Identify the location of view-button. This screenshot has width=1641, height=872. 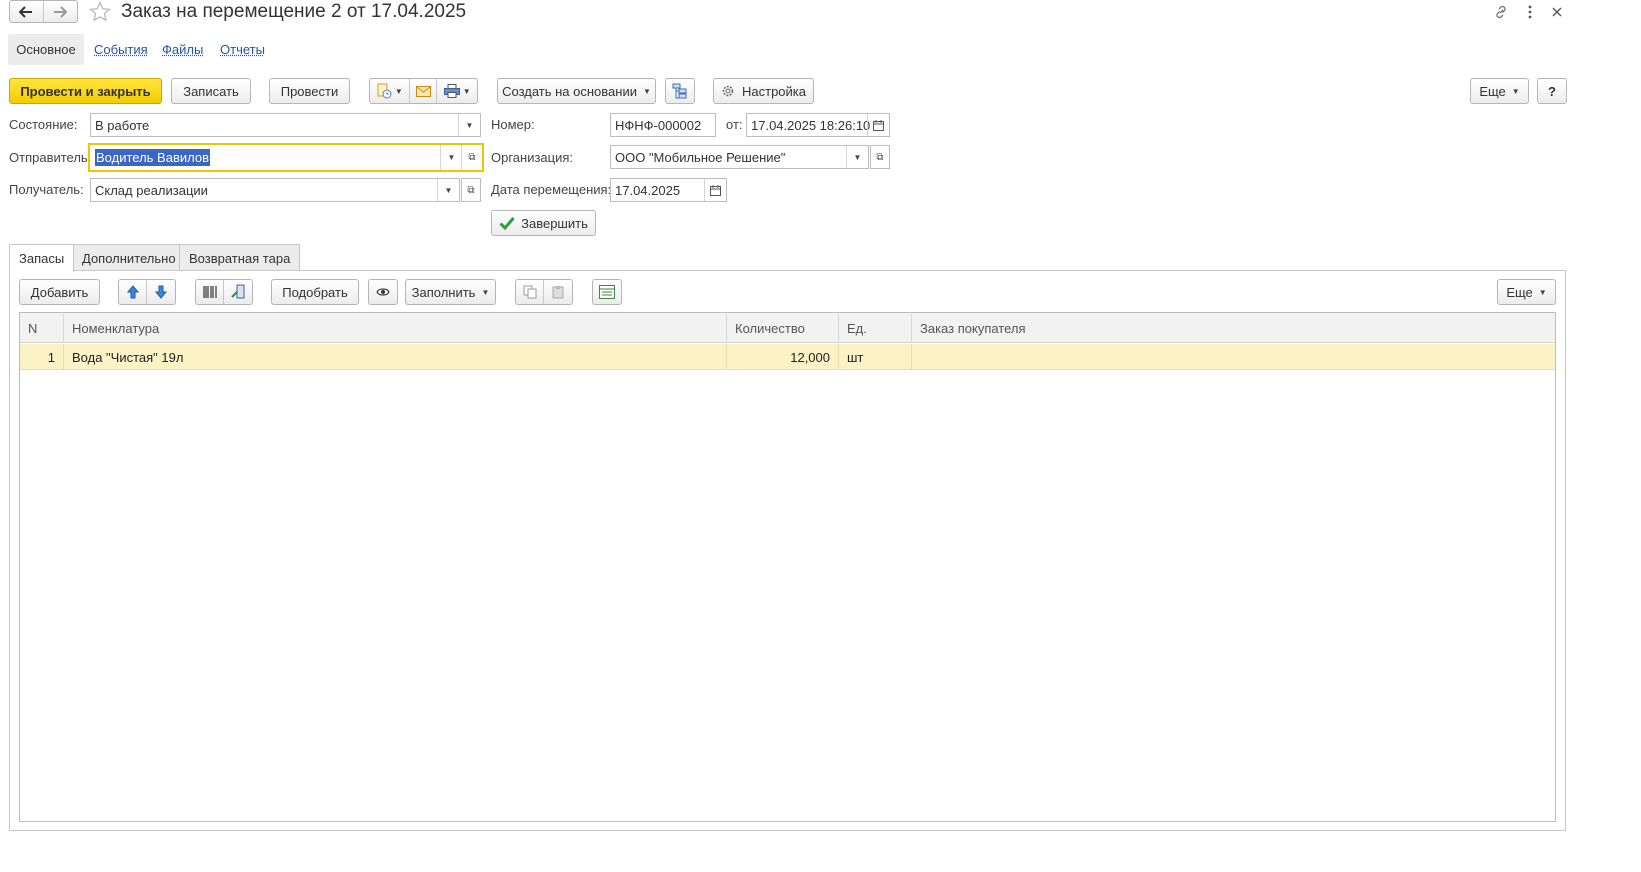
(383, 292).